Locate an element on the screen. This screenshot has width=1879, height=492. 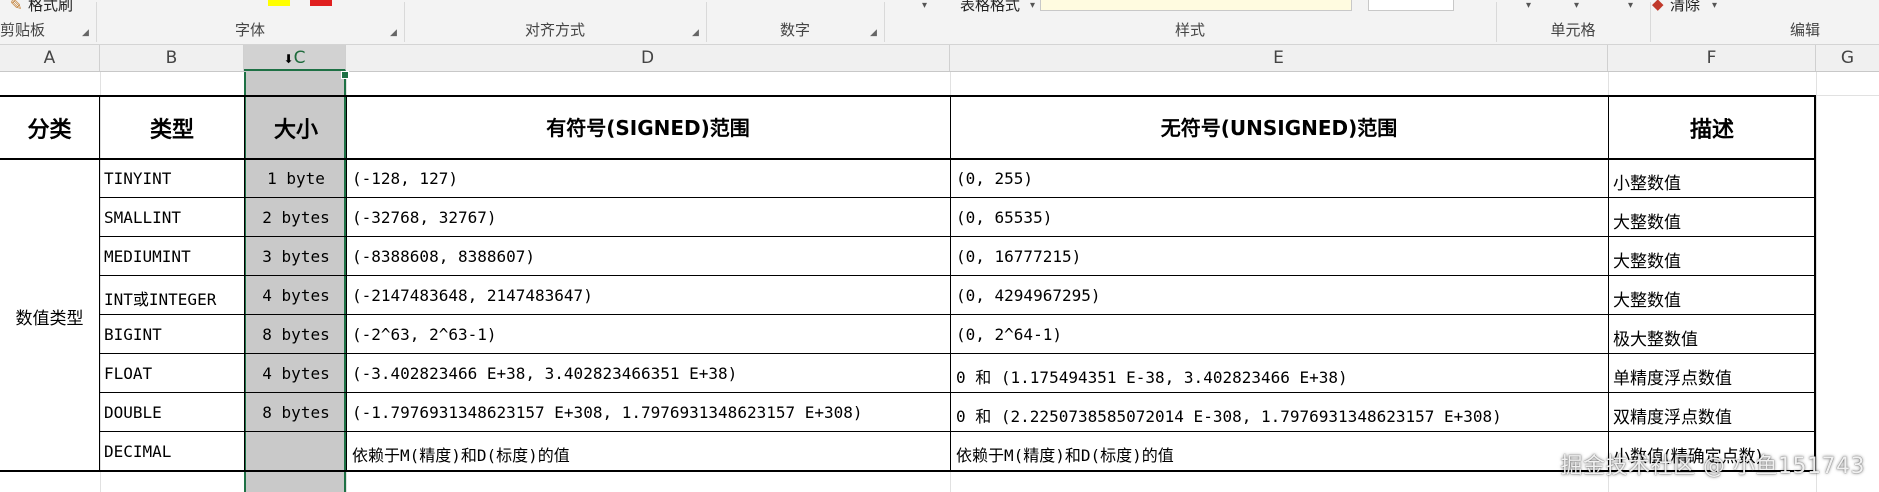
header-unsigned-range: 无符号(UNSIGNED)范围 is located at coordinates (1279, 126).